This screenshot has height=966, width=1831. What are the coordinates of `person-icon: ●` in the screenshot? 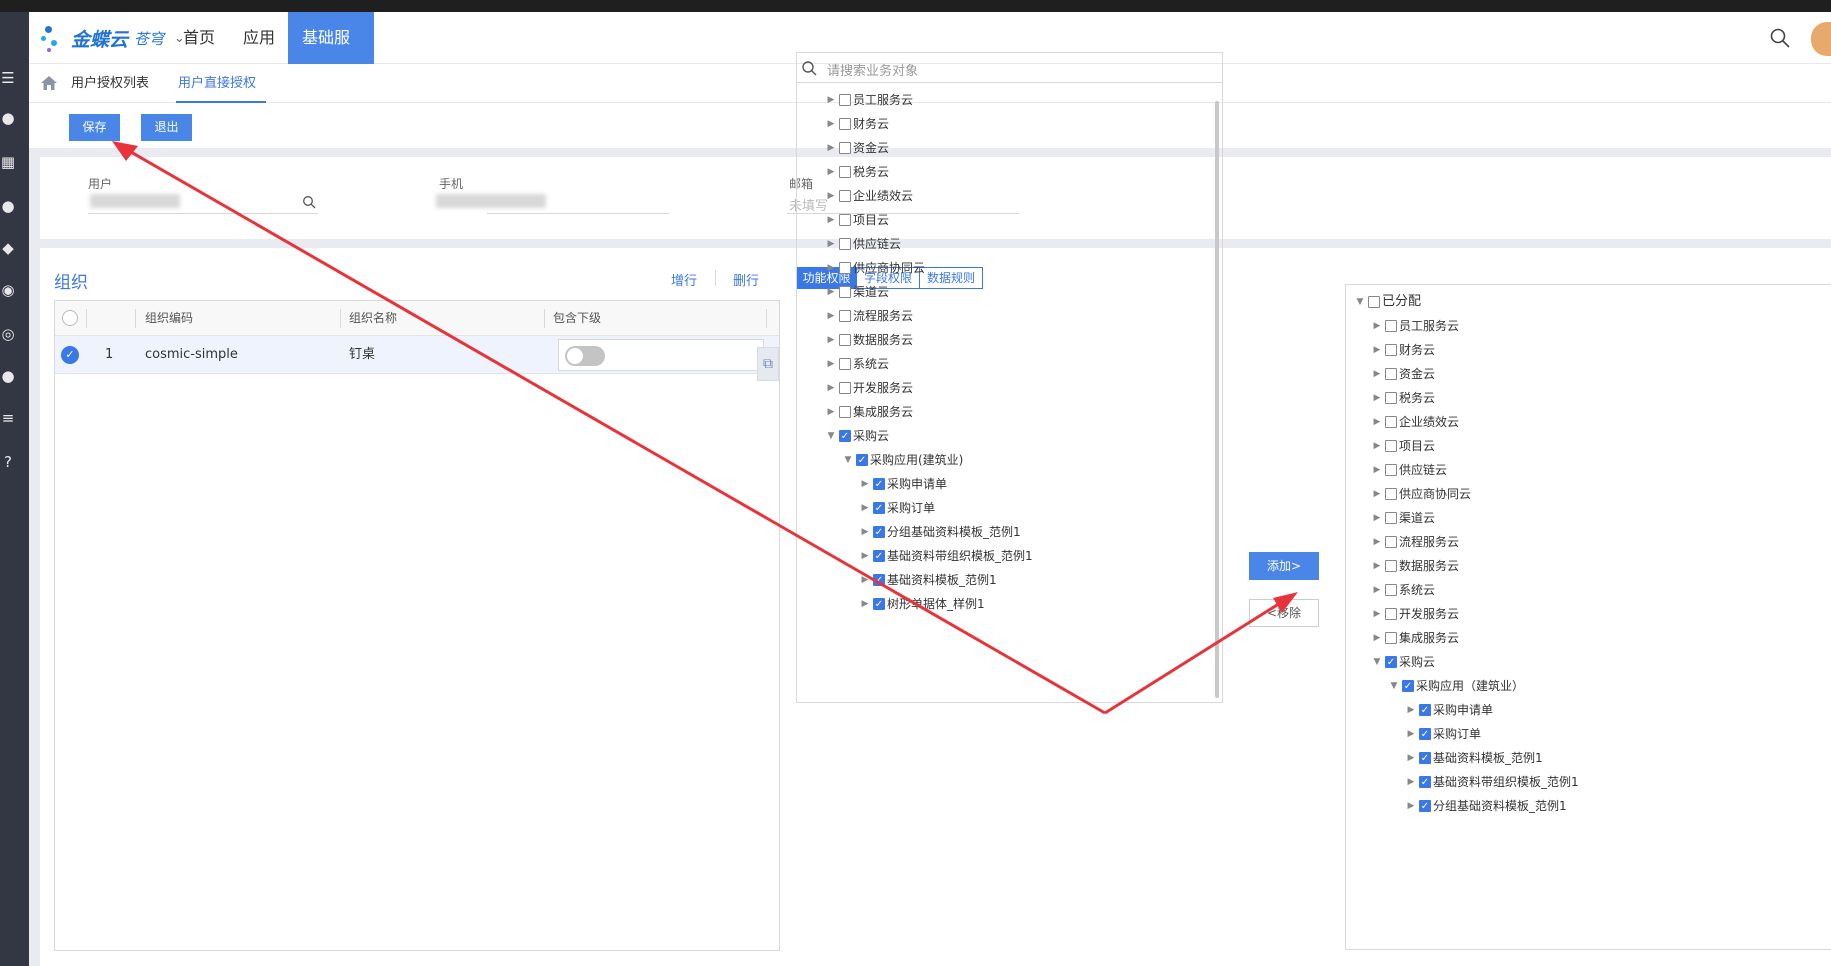 It's located at (8, 376).